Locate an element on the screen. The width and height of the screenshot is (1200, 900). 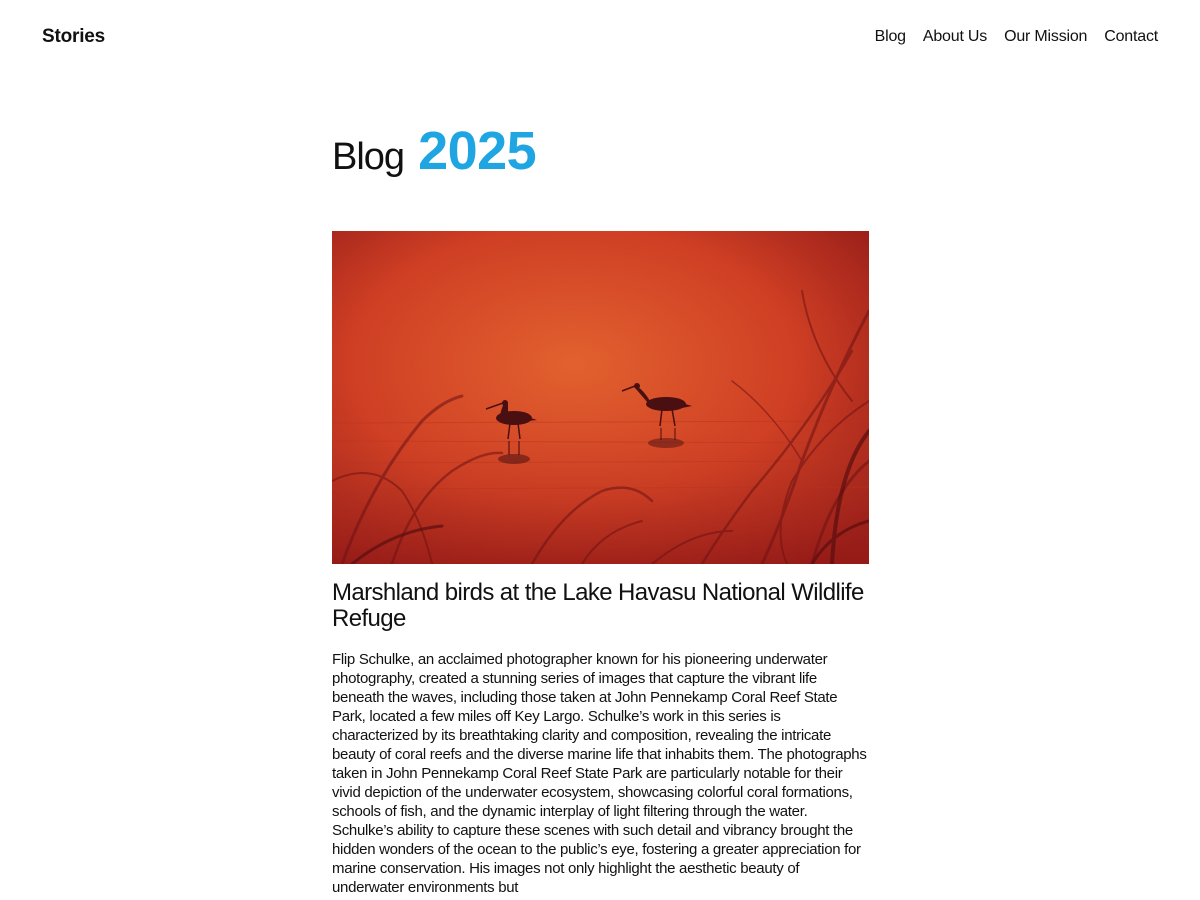
nav-link-blog: Blog is located at coordinates (890, 37).